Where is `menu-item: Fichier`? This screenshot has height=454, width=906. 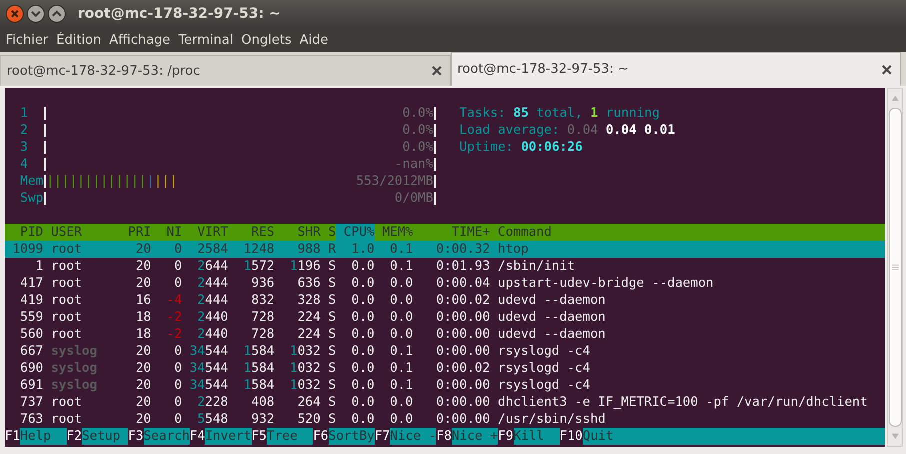 menu-item: Fichier is located at coordinates (27, 40).